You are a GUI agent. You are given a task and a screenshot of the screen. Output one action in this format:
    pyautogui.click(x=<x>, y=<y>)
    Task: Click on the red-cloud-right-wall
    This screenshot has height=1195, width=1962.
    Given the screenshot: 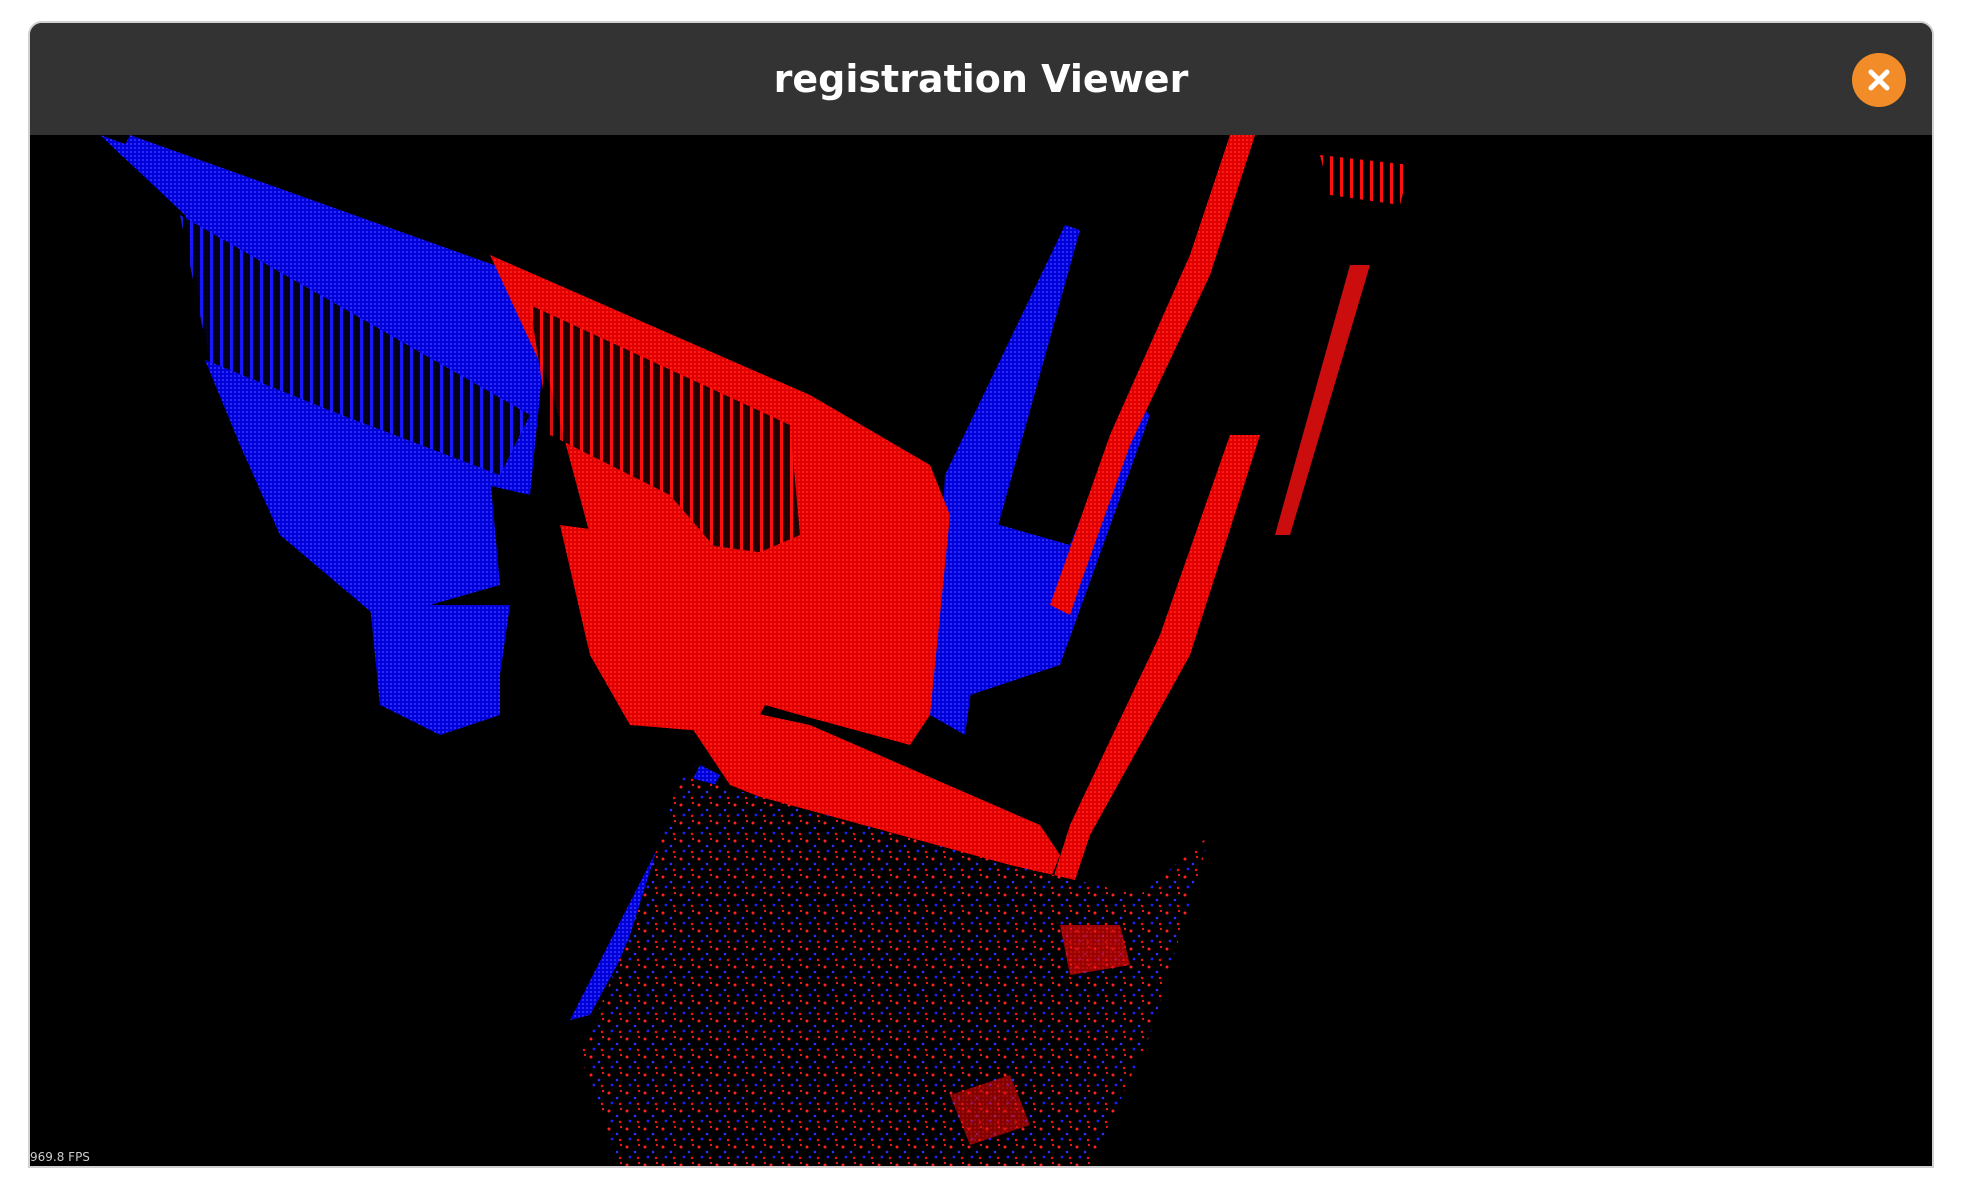 What is the action you would take?
    pyautogui.click(x=1150, y=680)
    